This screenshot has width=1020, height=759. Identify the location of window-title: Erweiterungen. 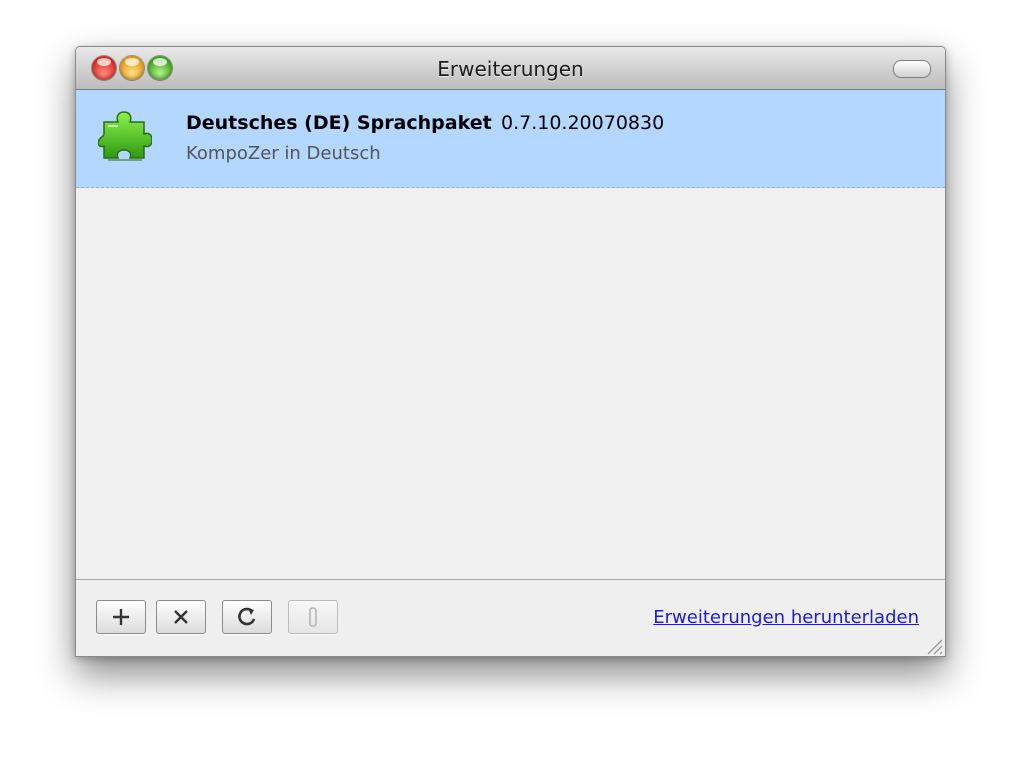
(510, 69).